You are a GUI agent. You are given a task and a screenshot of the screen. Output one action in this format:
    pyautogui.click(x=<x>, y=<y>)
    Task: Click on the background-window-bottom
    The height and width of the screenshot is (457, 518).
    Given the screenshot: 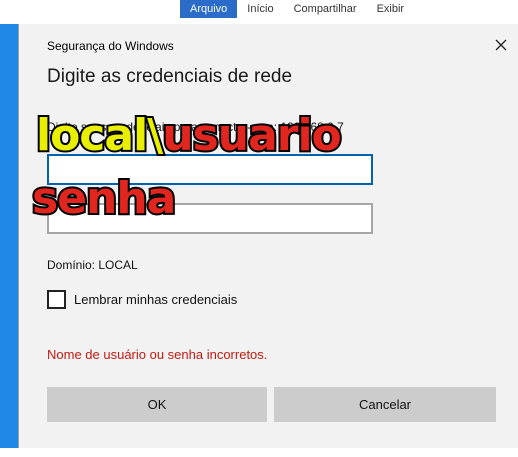 What is the action you would take?
    pyautogui.click(x=259, y=452)
    